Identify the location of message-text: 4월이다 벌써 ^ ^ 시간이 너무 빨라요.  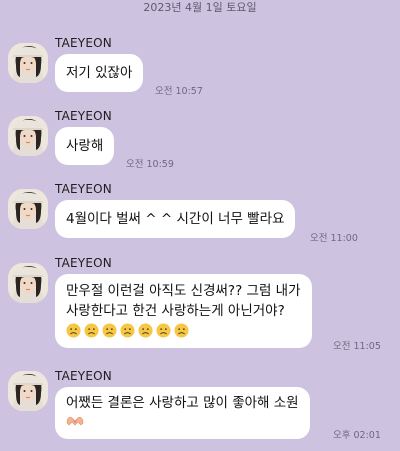
(175, 219).